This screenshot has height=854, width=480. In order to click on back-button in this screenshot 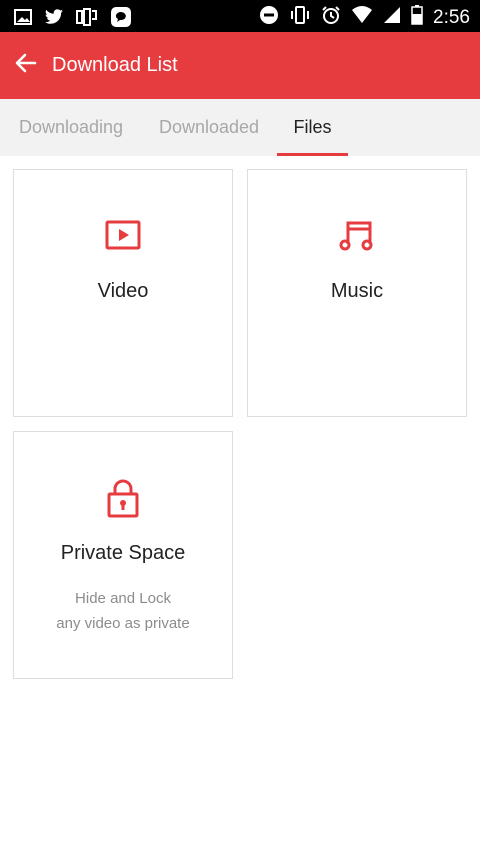, I will do `click(26, 65)`.